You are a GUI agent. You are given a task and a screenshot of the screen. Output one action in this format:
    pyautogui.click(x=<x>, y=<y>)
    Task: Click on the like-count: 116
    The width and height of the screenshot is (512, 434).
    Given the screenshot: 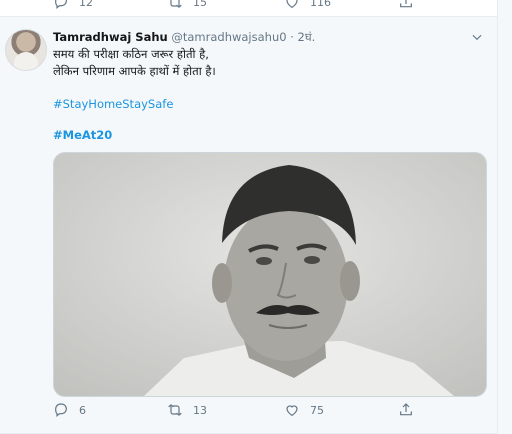 What is the action you would take?
    pyautogui.click(x=320, y=4)
    